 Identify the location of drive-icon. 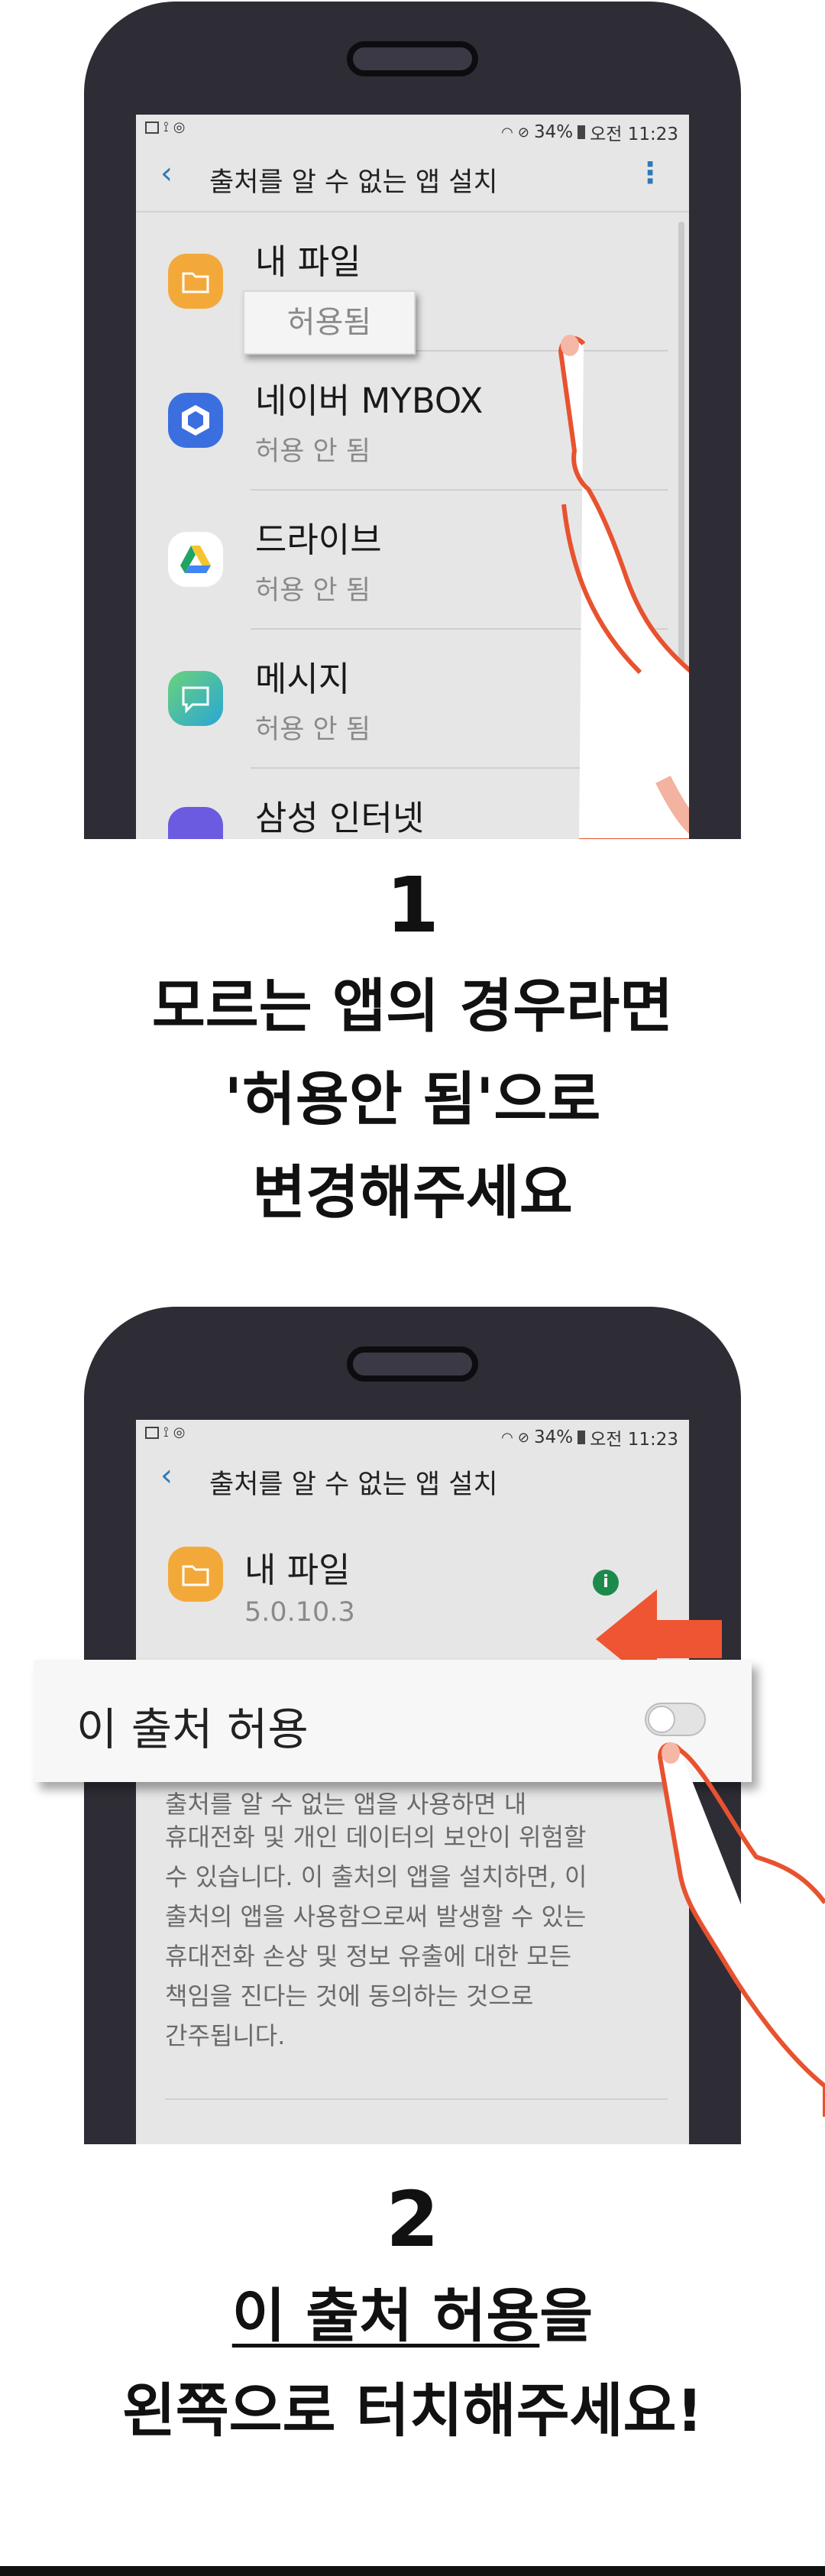
(195, 559).